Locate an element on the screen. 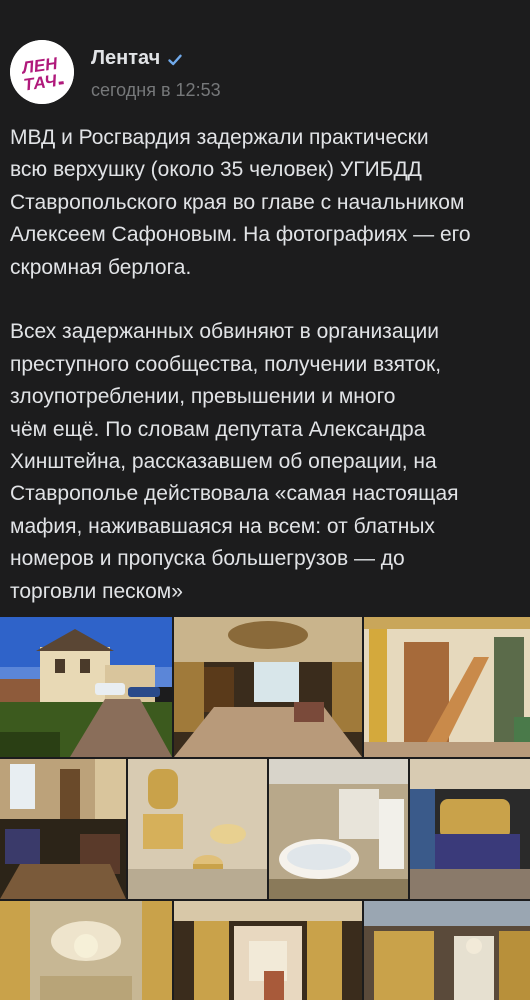 Image resolution: width=530 pixels, height=1000 pixels. photo-mansion-exterior is located at coordinates (86, 687).